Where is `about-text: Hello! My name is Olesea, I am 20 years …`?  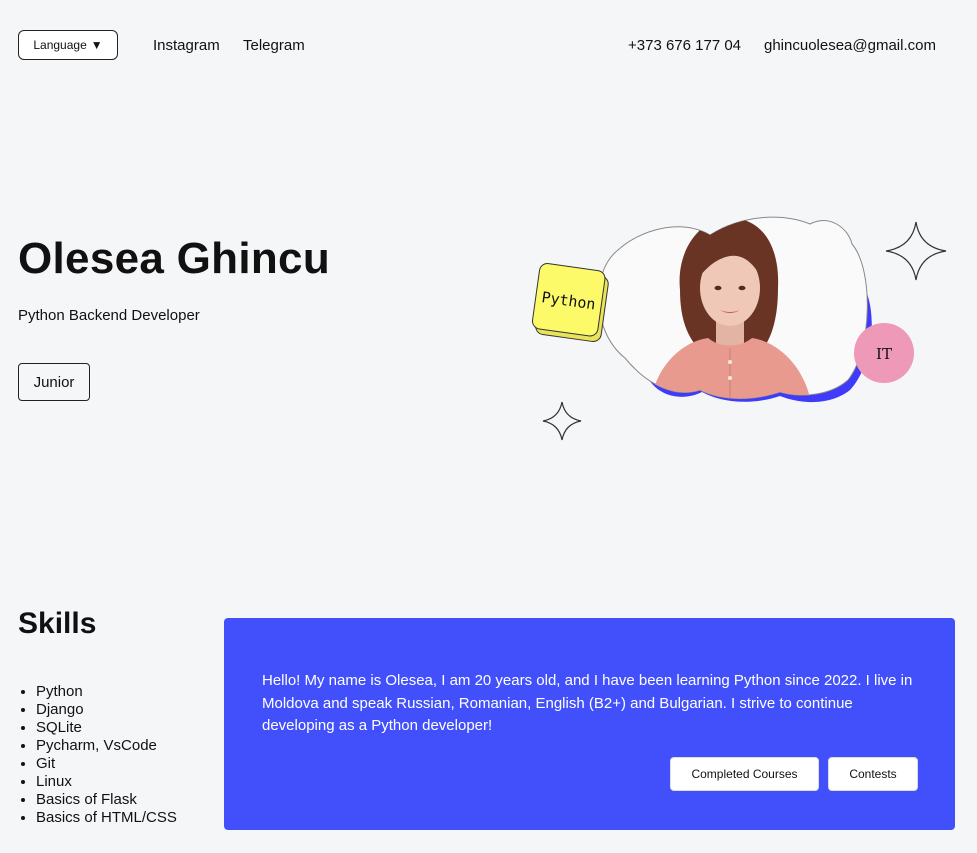 about-text: Hello! My name is Olesea, I am 20 years … is located at coordinates (587, 703).